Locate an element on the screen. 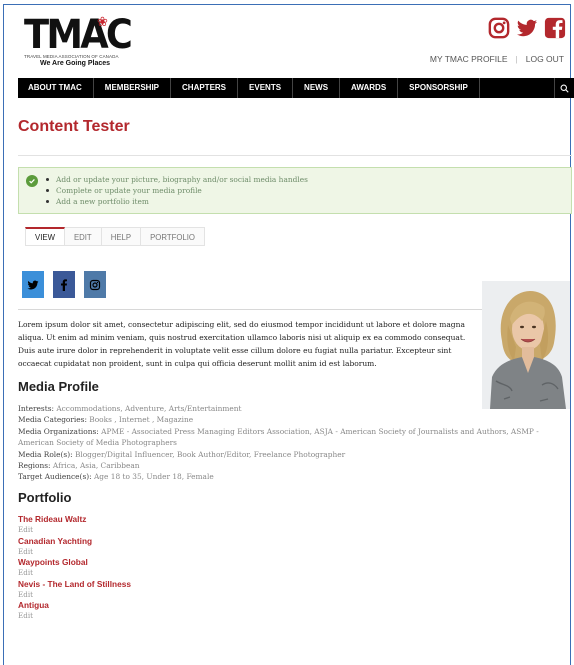 Image resolution: width=574 pixels, height=665 pixels. profile-photo is located at coordinates (526, 345).